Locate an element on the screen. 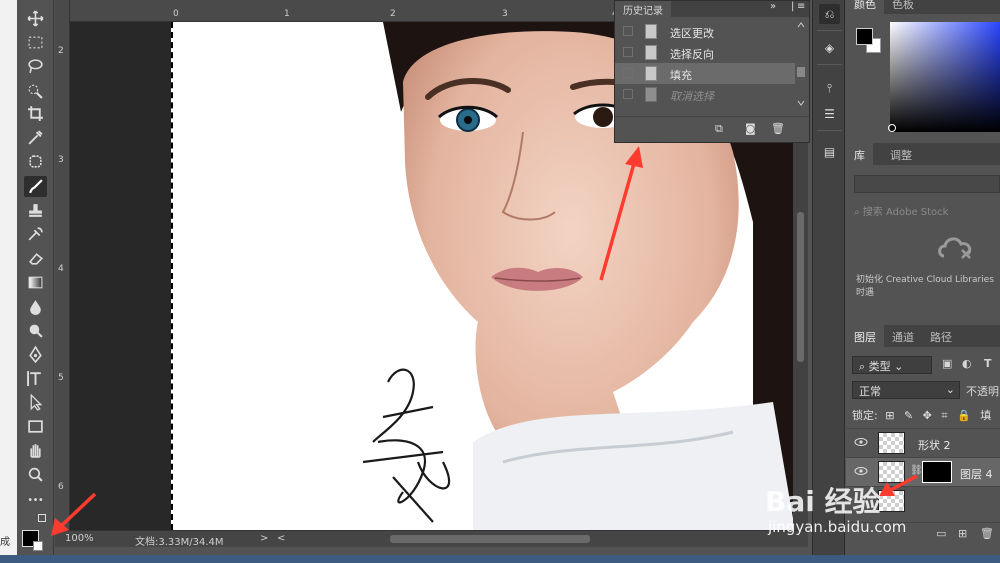 The width and height of the screenshot is (1000, 563). history-panel-icon: ⎌ is located at coordinates (829, 14).